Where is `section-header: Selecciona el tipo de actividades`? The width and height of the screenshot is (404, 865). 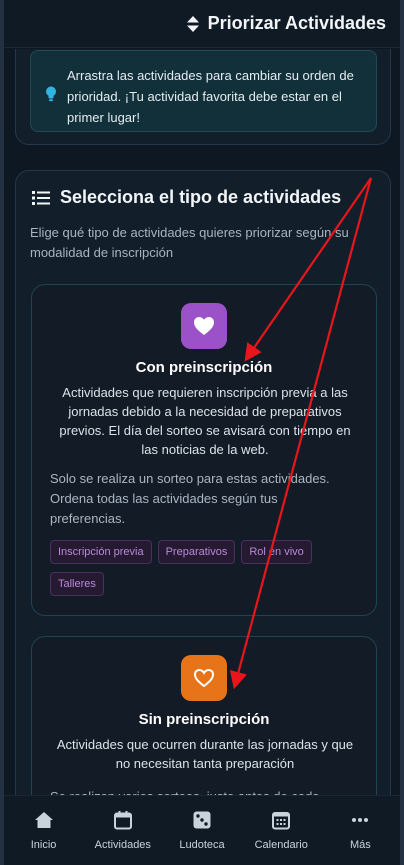 section-header: Selecciona el tipo de actividades is located at coordinates (186, 197).